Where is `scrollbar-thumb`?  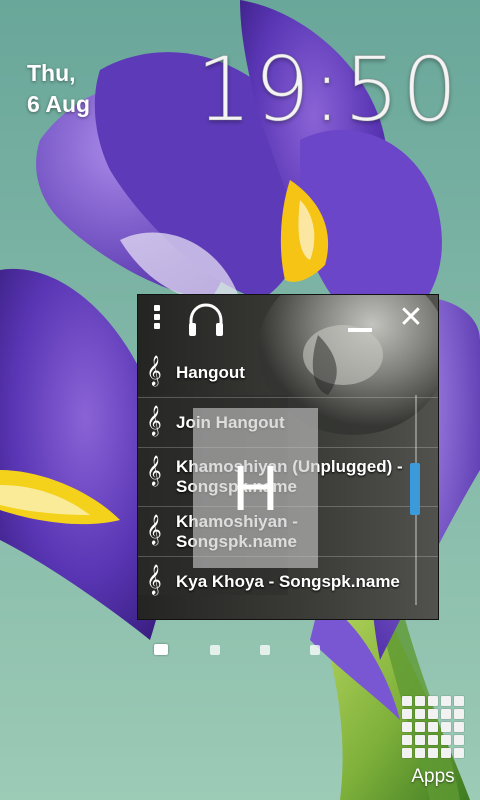
scrollbar-thumb is located at coordinates (415, 489).